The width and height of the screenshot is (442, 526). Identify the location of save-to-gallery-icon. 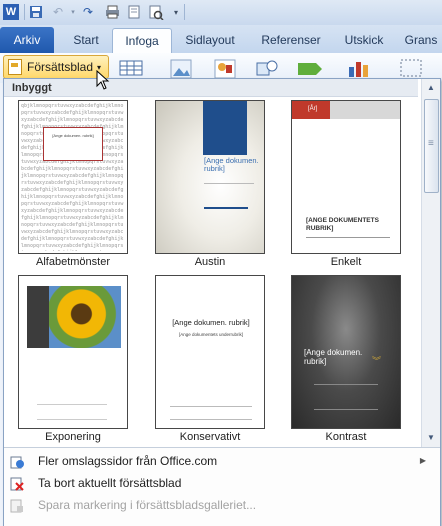
(17, 505).